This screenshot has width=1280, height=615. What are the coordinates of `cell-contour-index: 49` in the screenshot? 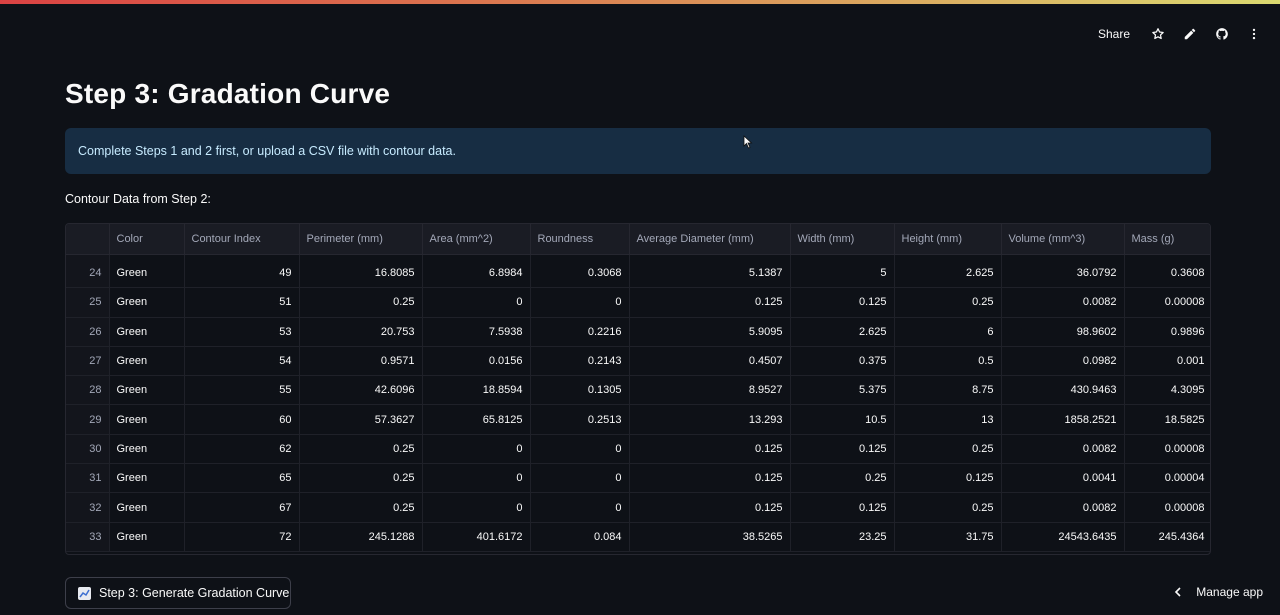 It's located at (242, 271).